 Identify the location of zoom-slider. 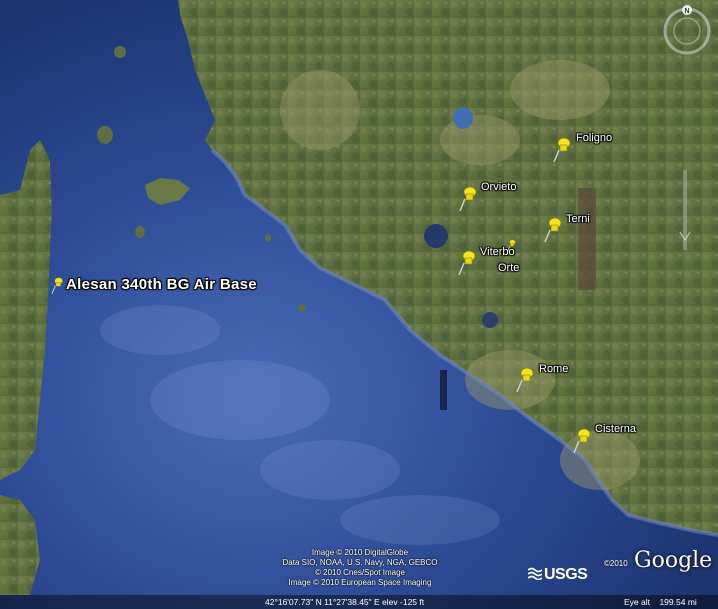
(685, 210).